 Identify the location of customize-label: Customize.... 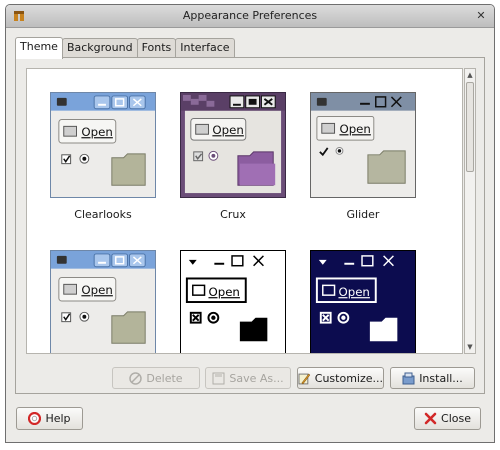
(348, 378).